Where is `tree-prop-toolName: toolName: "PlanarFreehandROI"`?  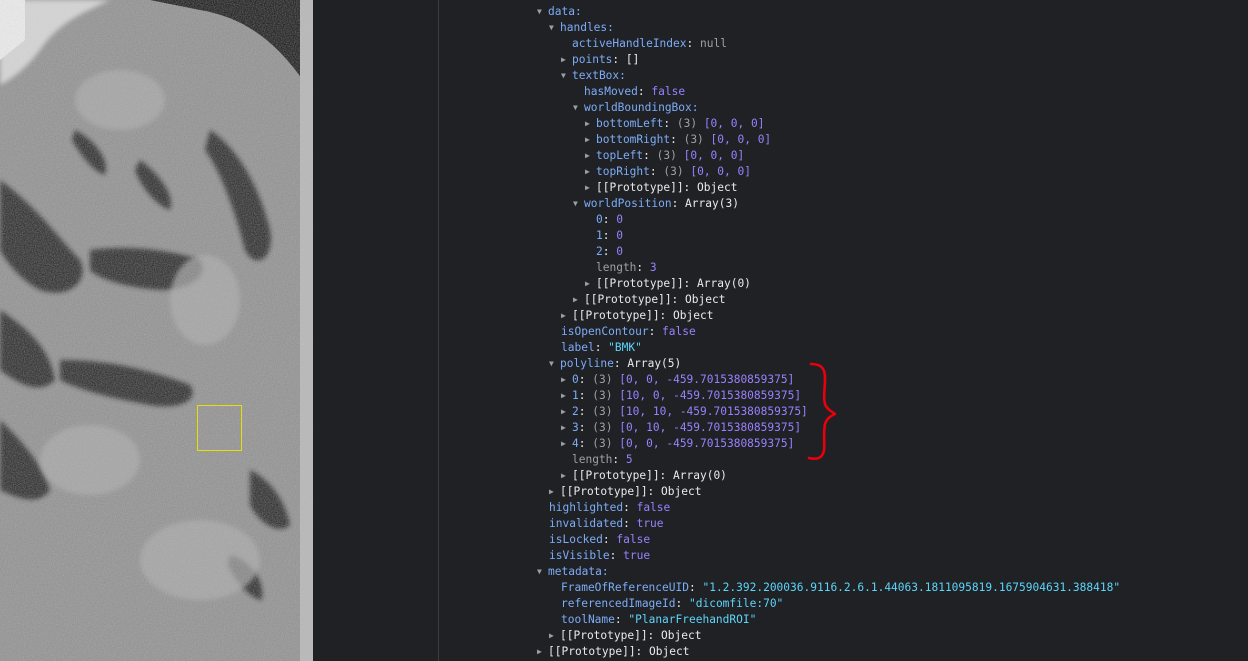
tree-prop-toolName: toolName: "PlanarFreehandROI" is located at coordinates (658, 620).